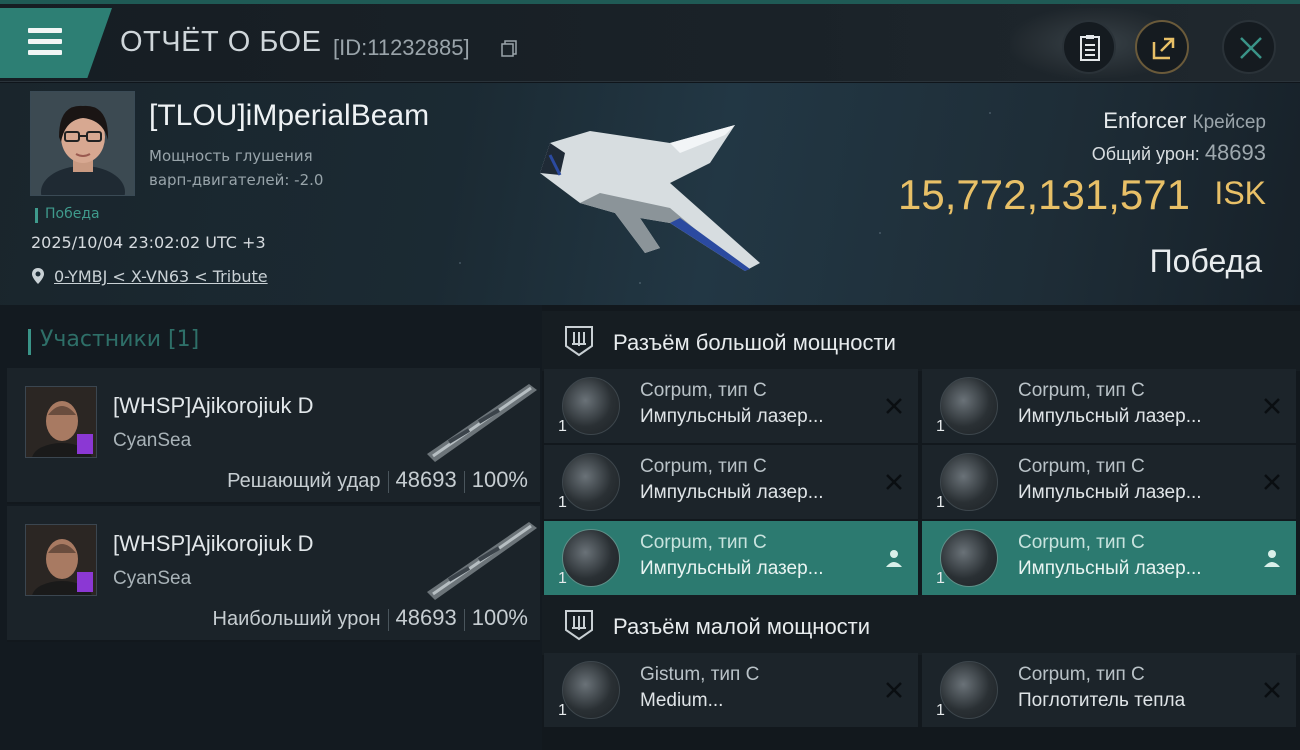  I want to click on high-slot-header: Разъём большой мощности, so click(921, 341).